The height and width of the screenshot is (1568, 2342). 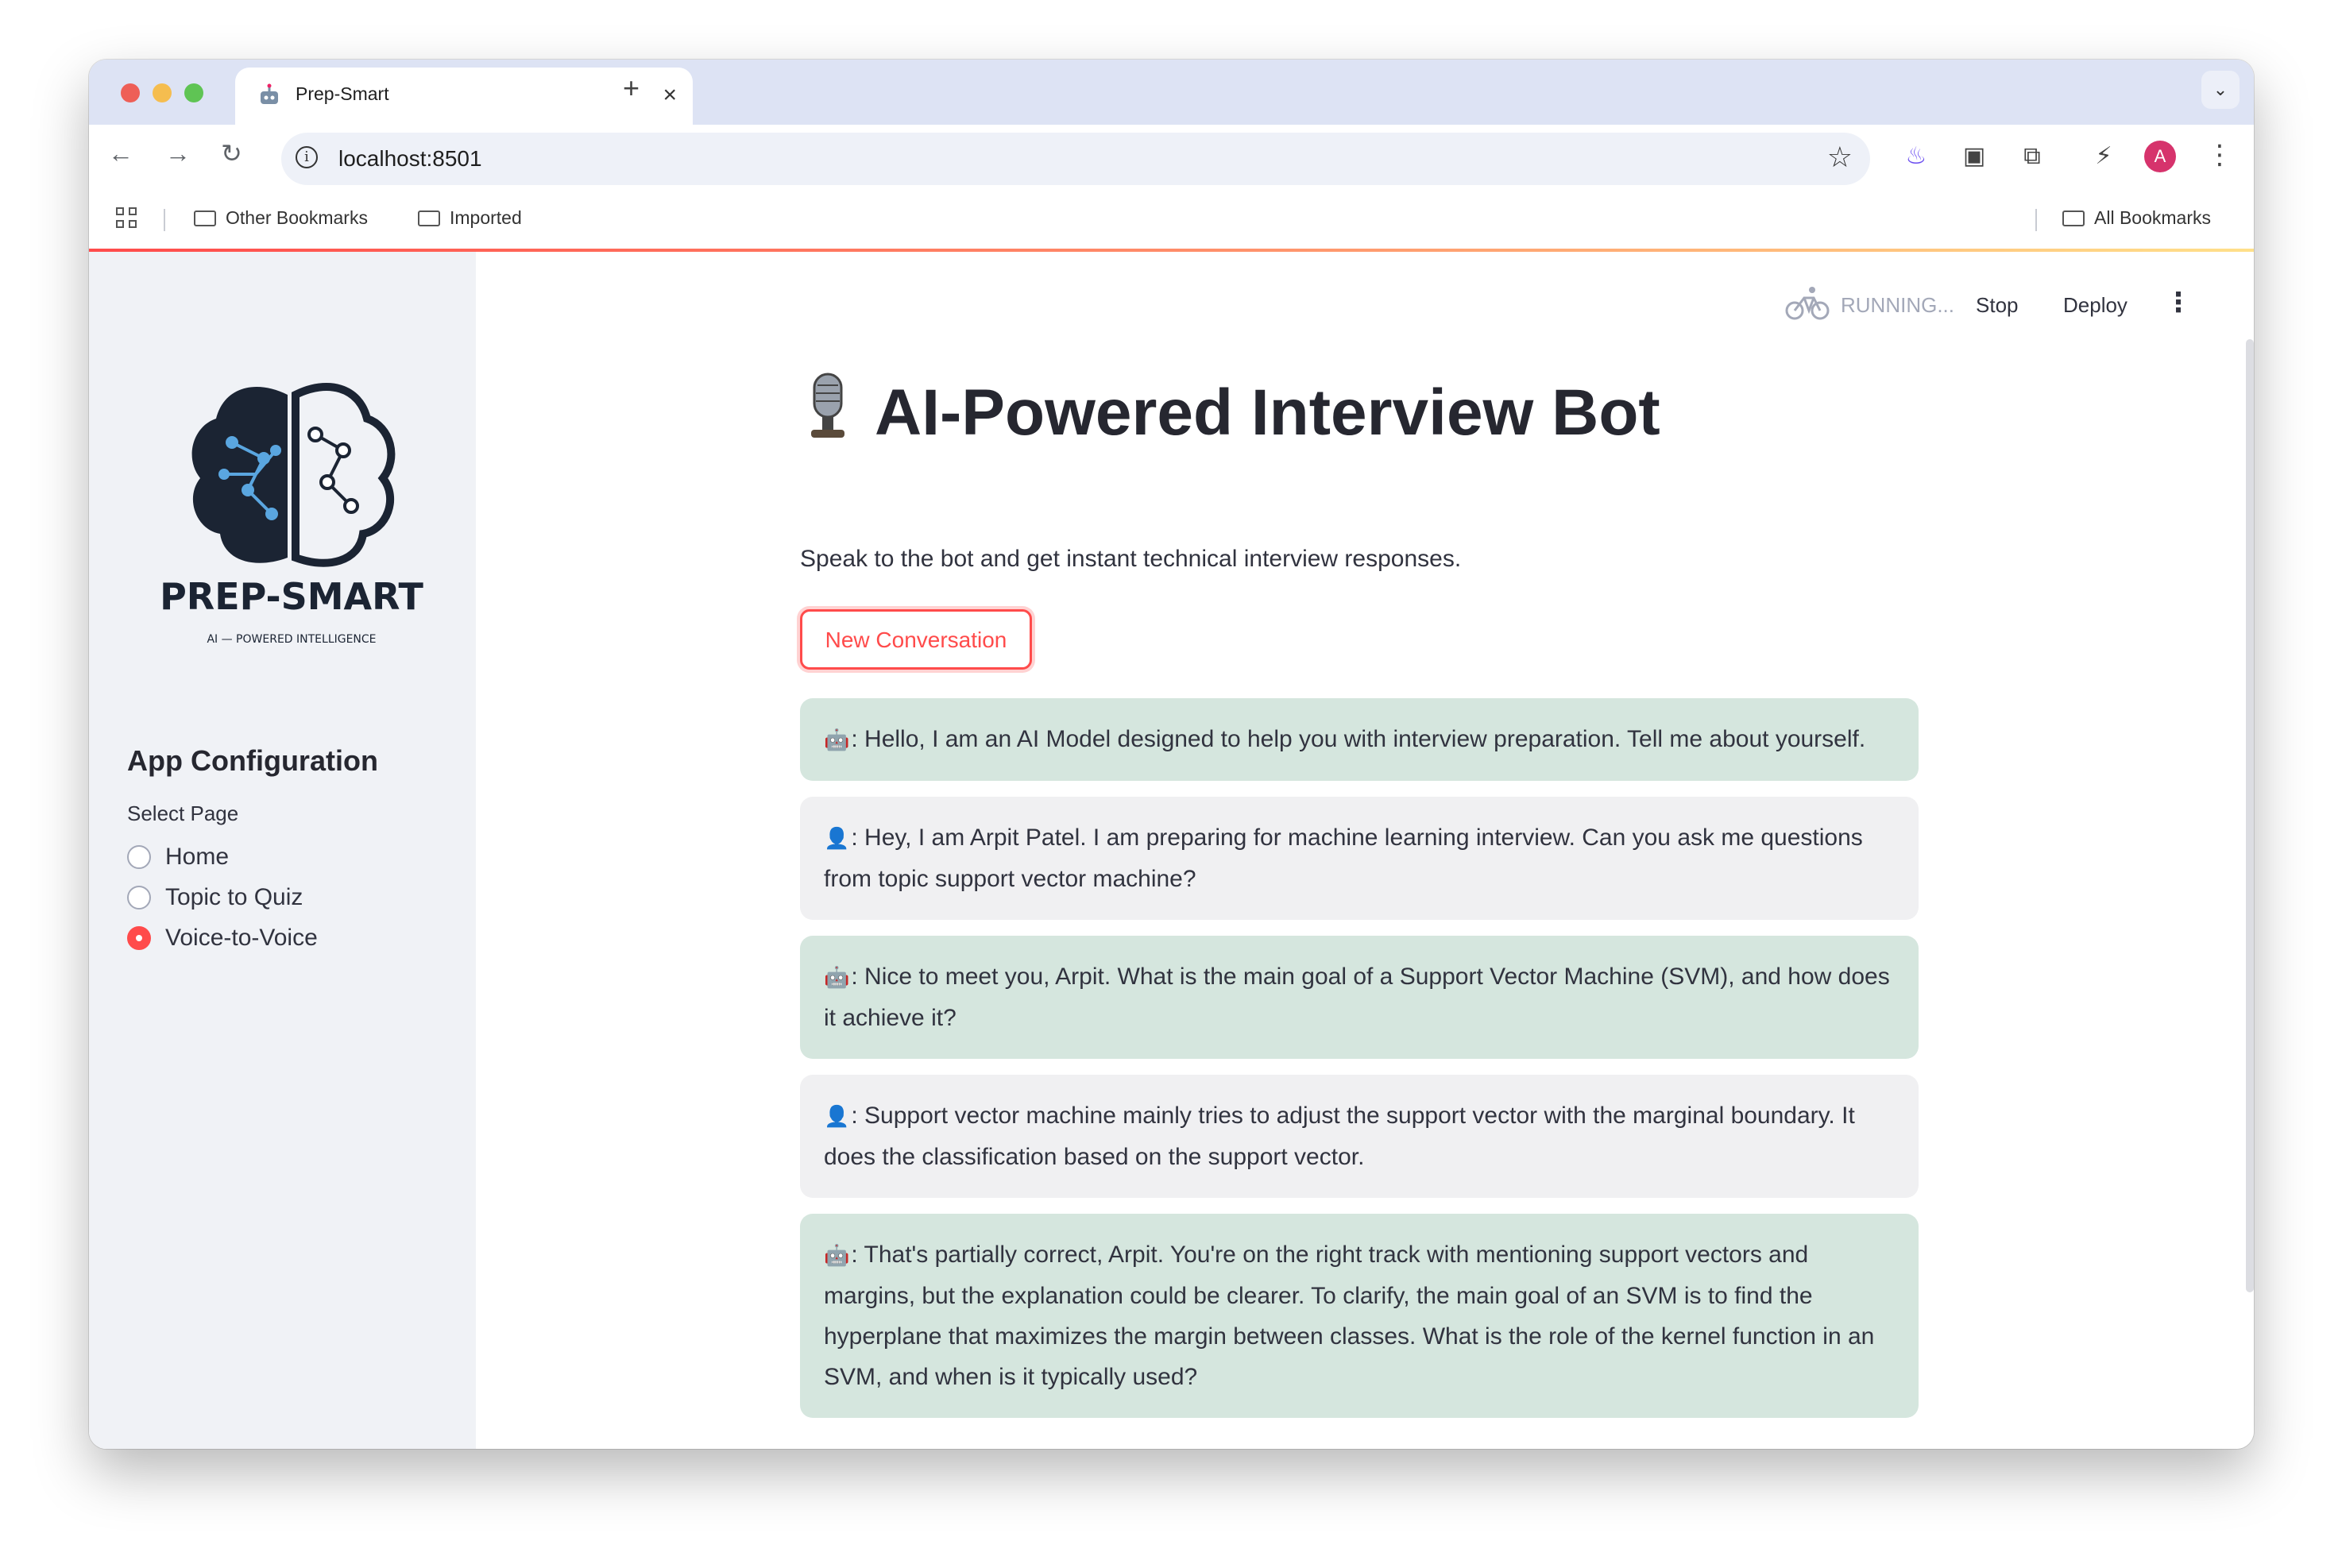 I want to click on owl-extension-icon: ▣, so click(x=1974, y=156).